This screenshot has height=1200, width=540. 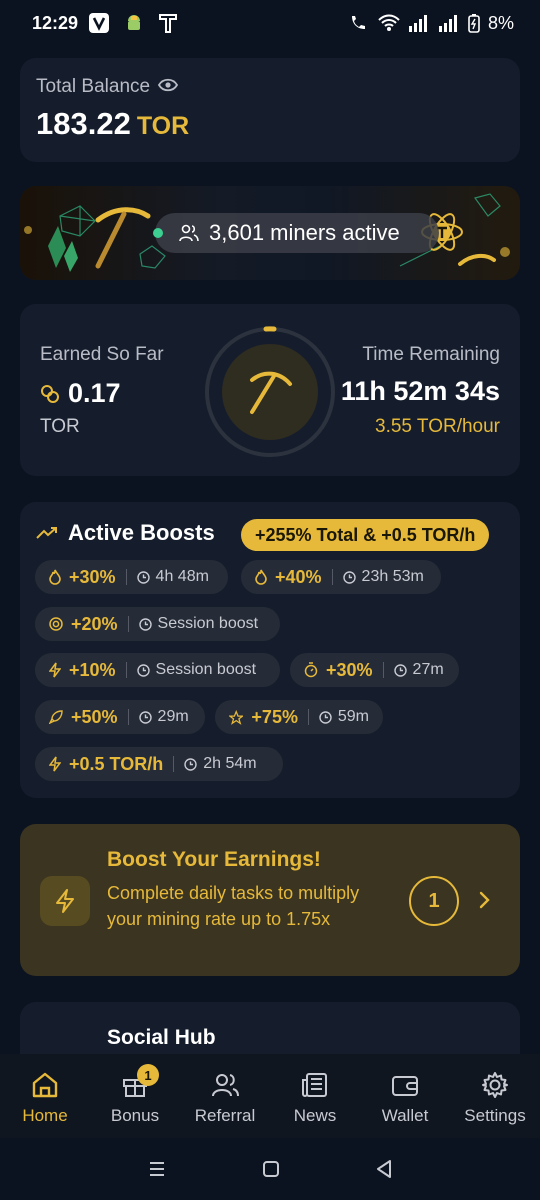 What do you see at coordinates (46, 533) in the screenshot?
I see `trending-up-icon` at bounding box center [46, 533].